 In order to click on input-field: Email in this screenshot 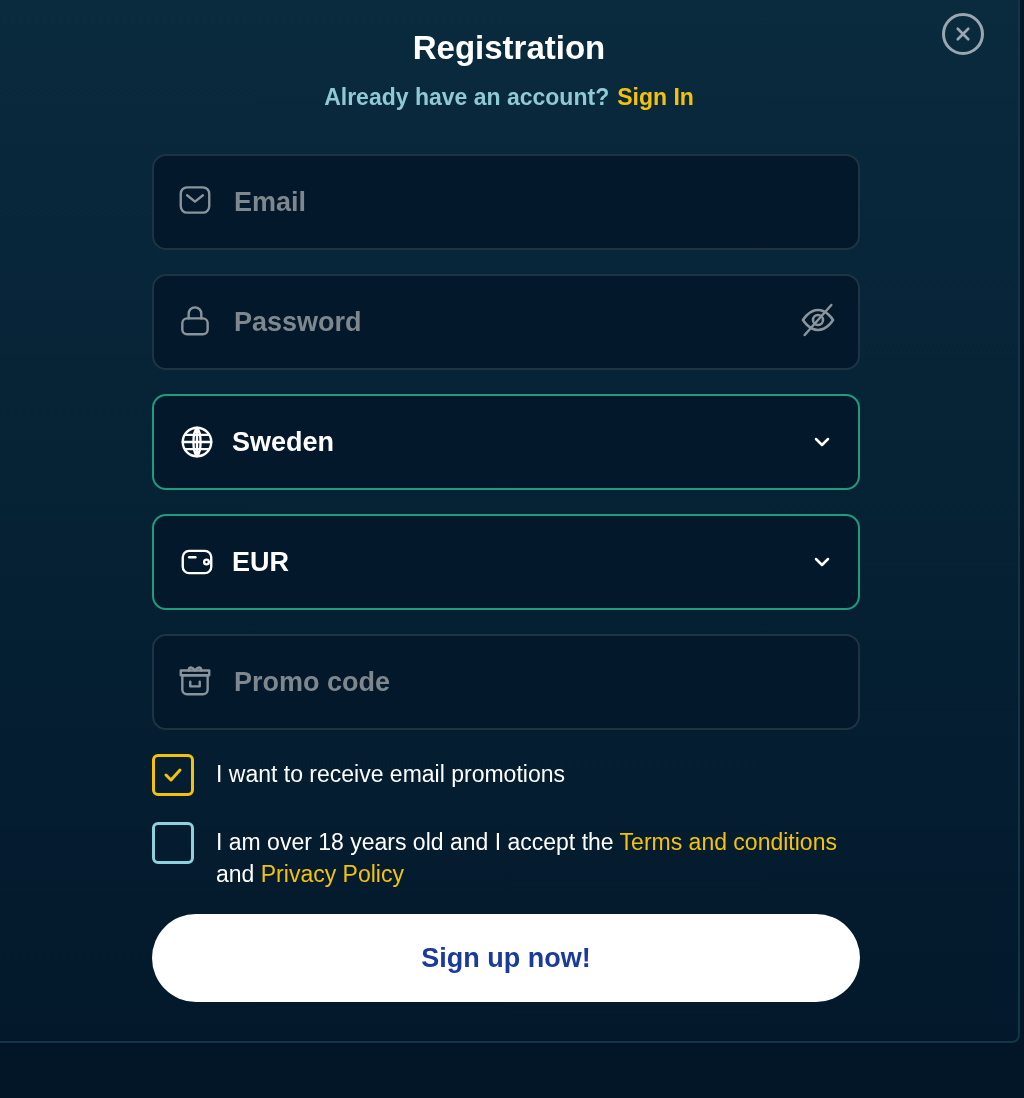, I will do `click(506, 202)`.